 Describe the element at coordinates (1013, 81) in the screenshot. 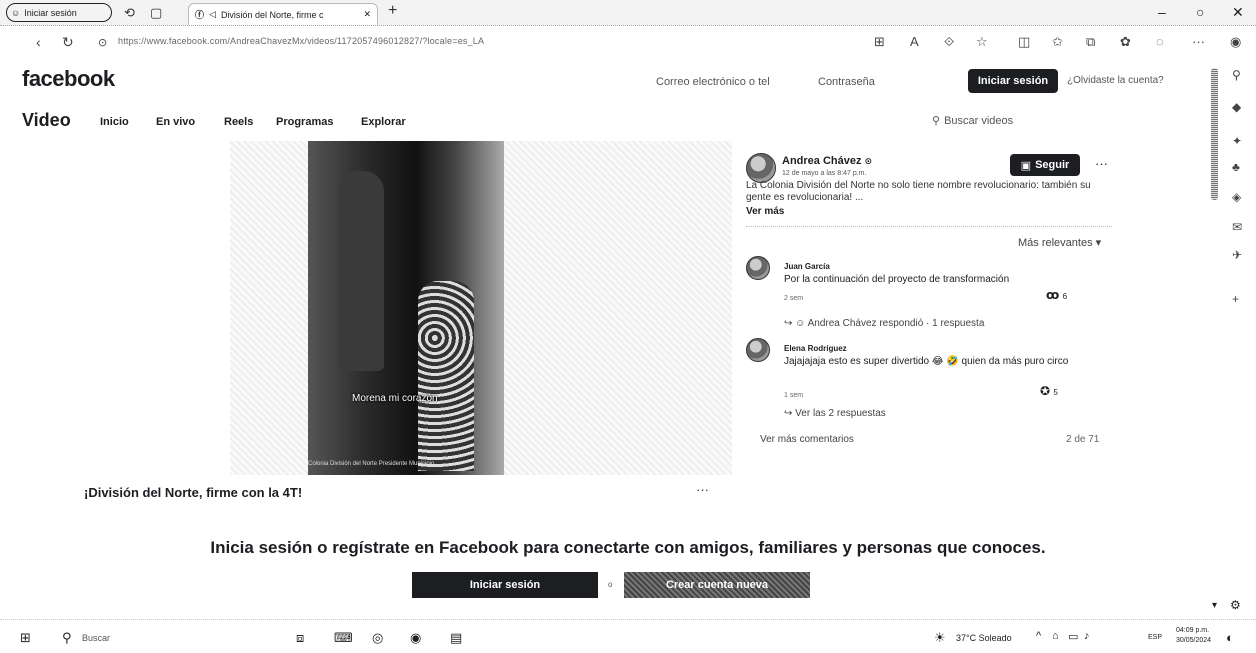

I see `login-button: Iniciar sesión` at that location.